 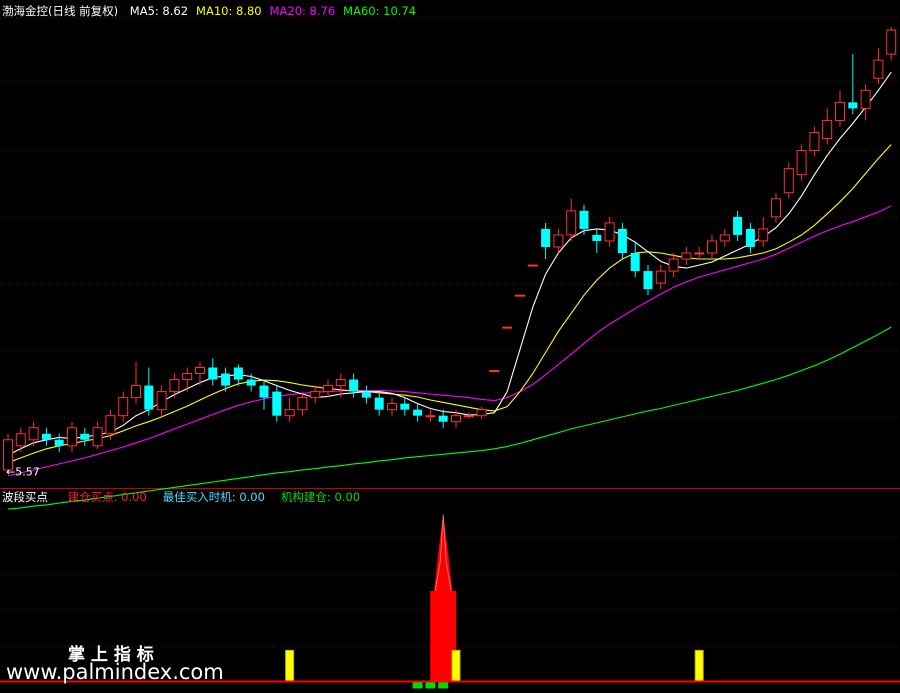 I want to click on indicator-label-2: 机构建仓: 0.00, so click(x=320, y=497).